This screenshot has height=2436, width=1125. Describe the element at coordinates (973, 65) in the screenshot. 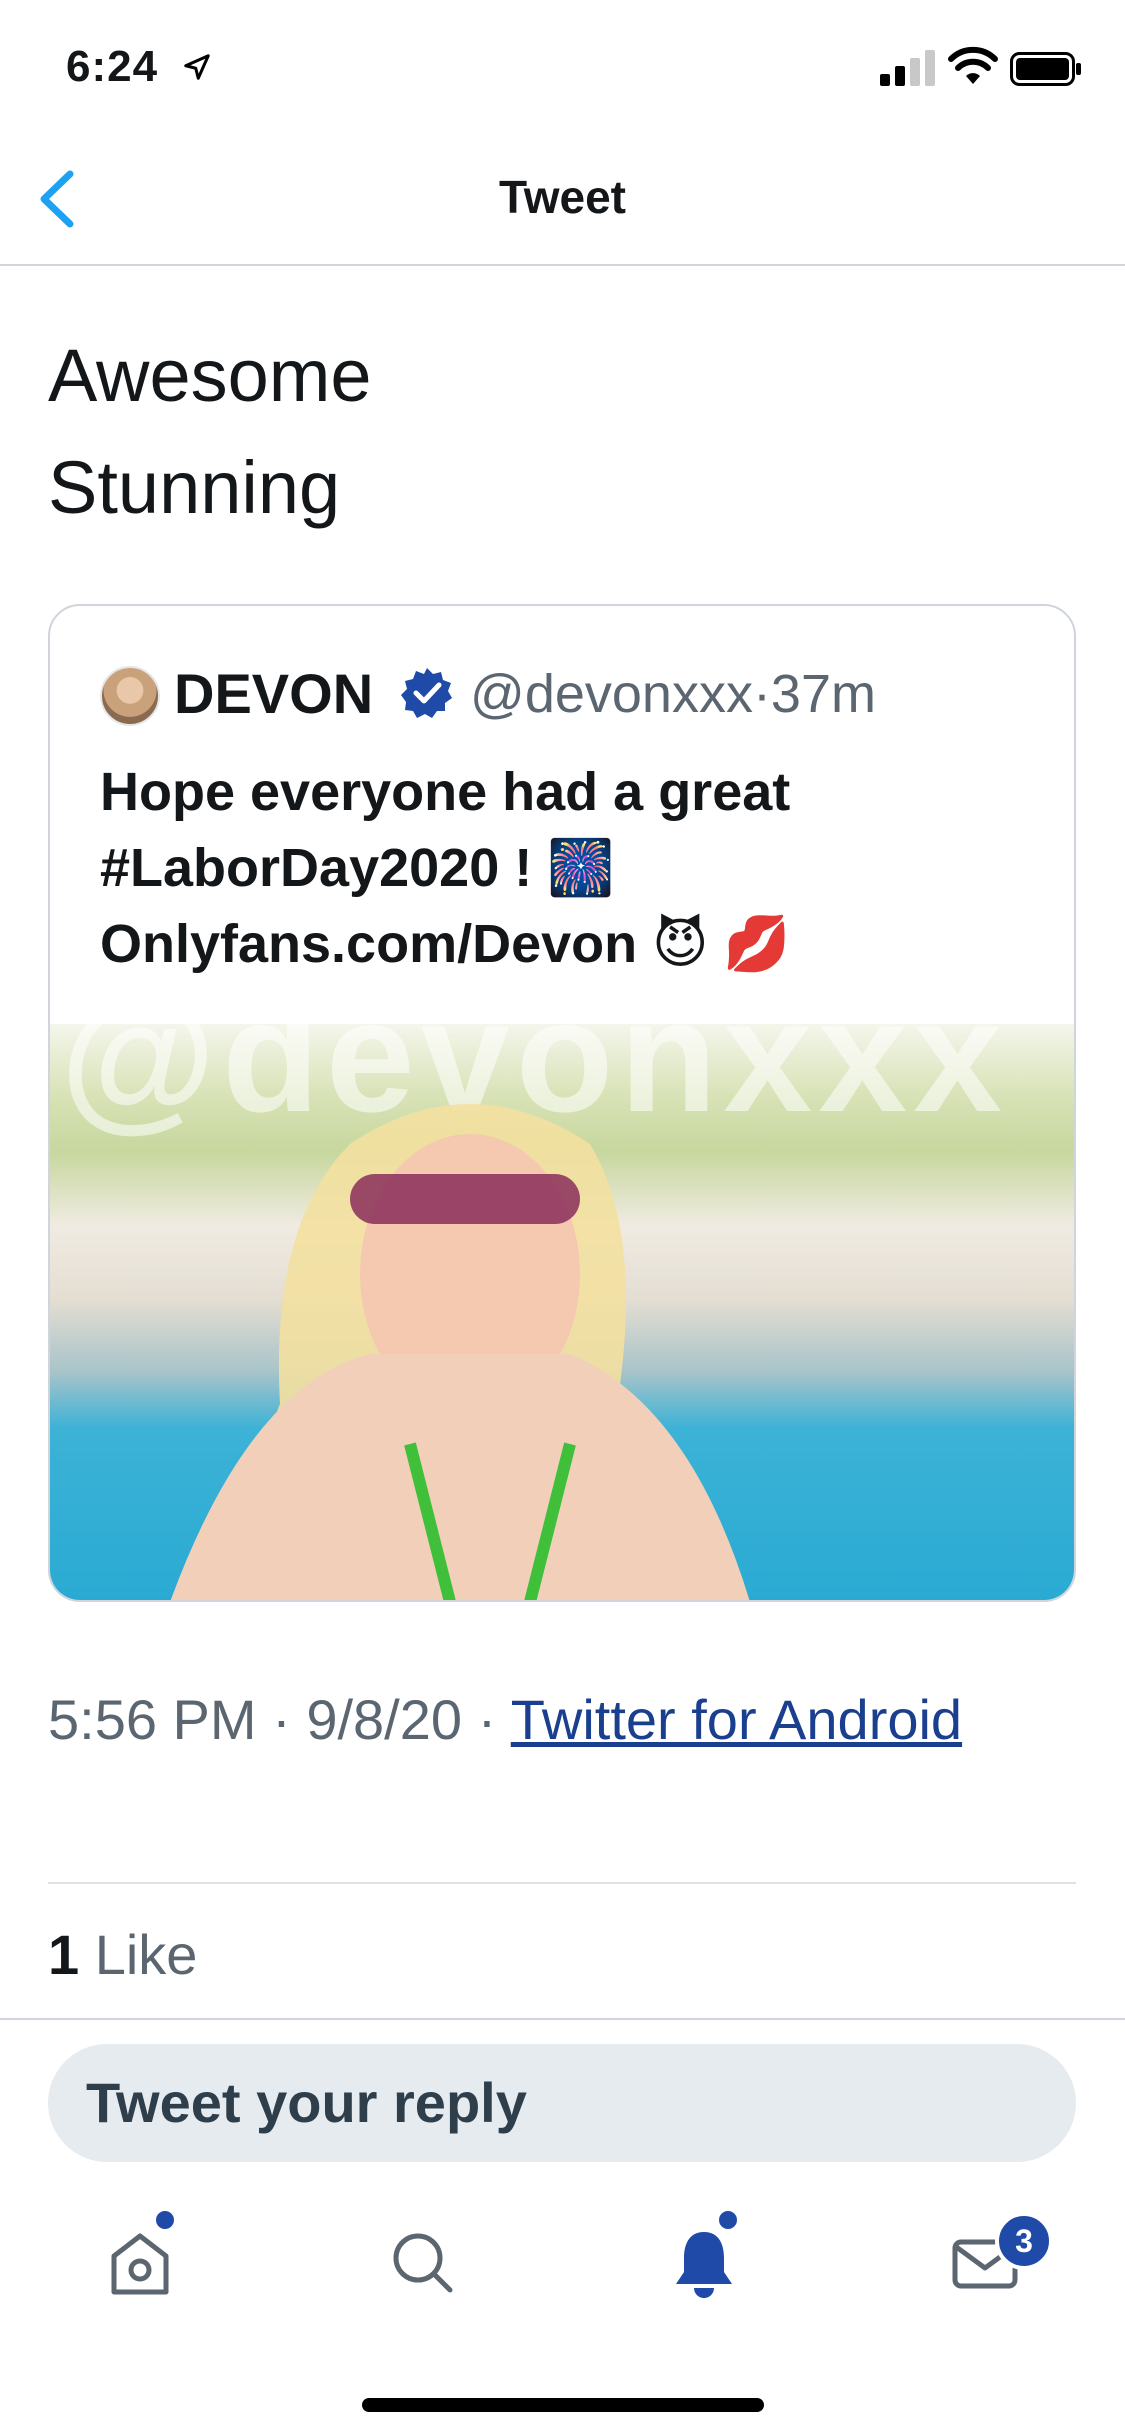

I see `wifi-icon` at that location.